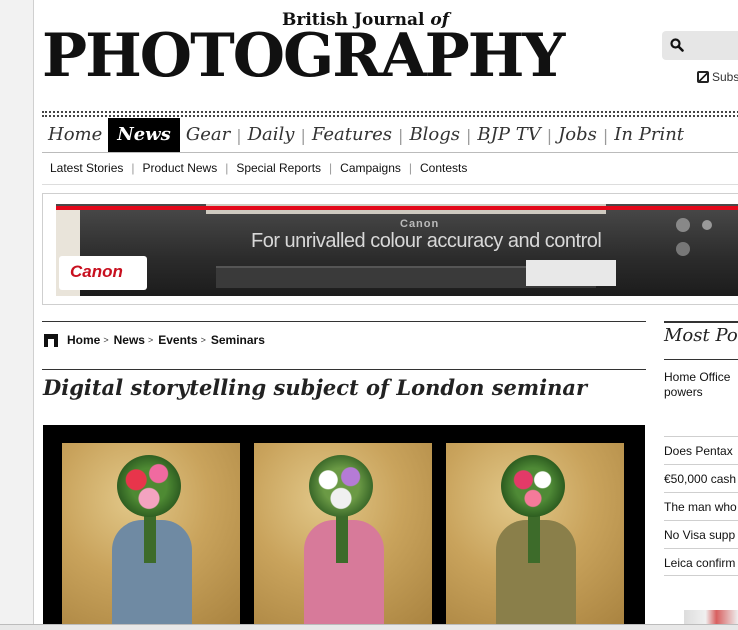 This screenshot has height=630, width=738. I want to click on sidebar-list-item: Does Pentax, so click(701, 450).